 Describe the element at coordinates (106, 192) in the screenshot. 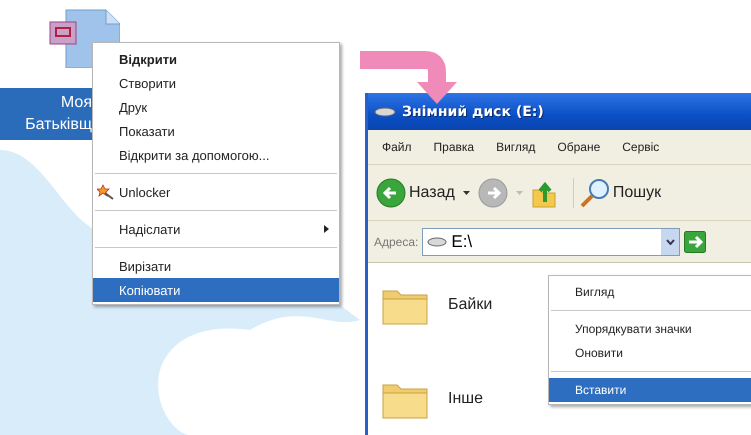

I see `wand-icon` at that location.